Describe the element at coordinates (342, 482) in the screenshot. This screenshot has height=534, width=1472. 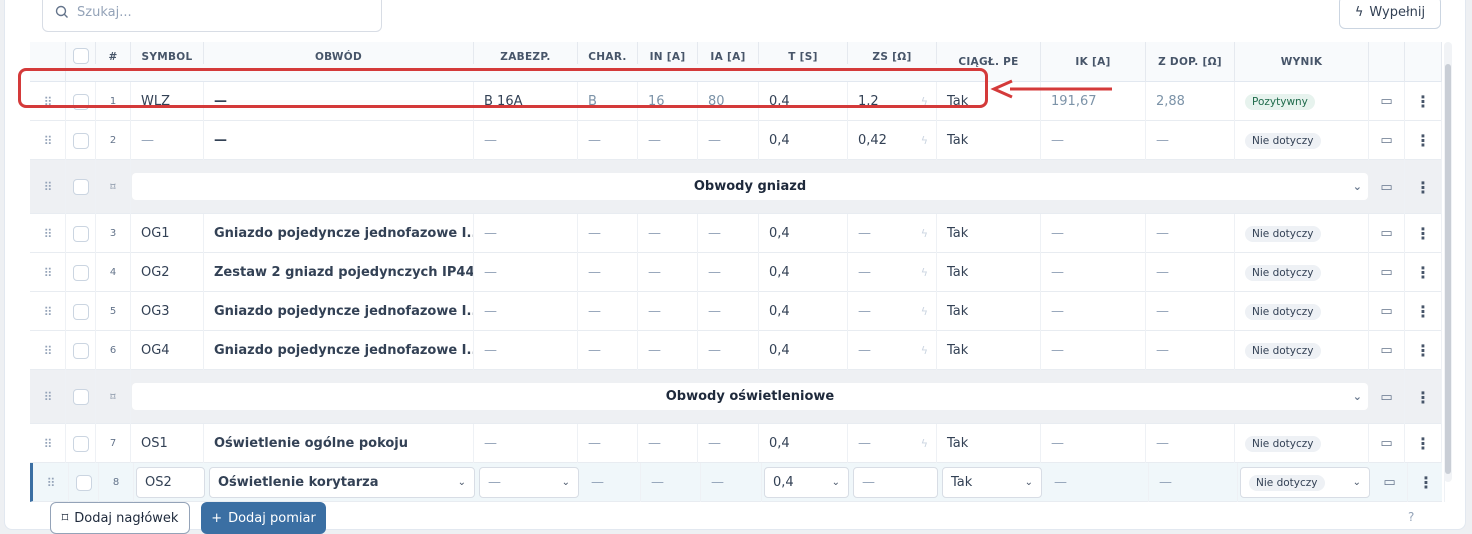
I see `circuit-select: Oświetlenie korytarza ⌄` at that location.